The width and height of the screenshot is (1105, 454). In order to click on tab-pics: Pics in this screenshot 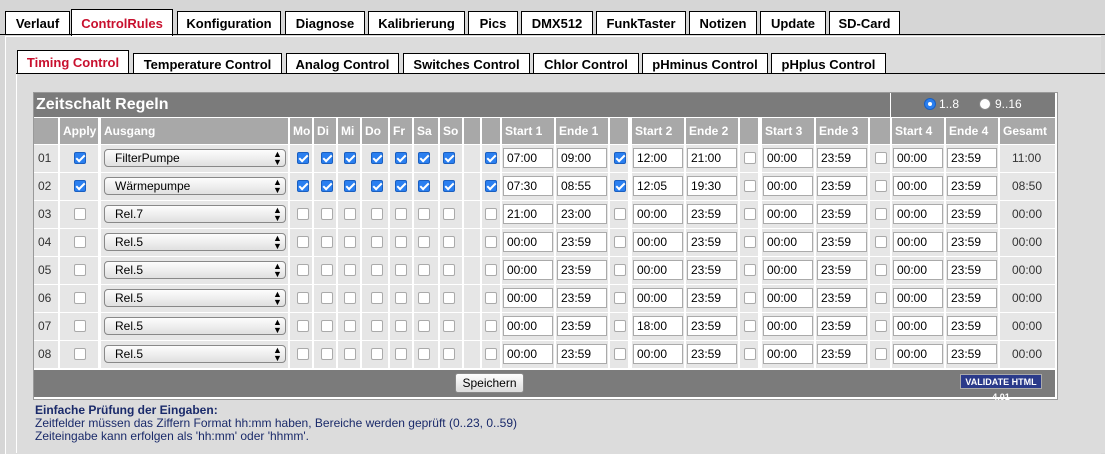, I will do `click(493, 22)`.